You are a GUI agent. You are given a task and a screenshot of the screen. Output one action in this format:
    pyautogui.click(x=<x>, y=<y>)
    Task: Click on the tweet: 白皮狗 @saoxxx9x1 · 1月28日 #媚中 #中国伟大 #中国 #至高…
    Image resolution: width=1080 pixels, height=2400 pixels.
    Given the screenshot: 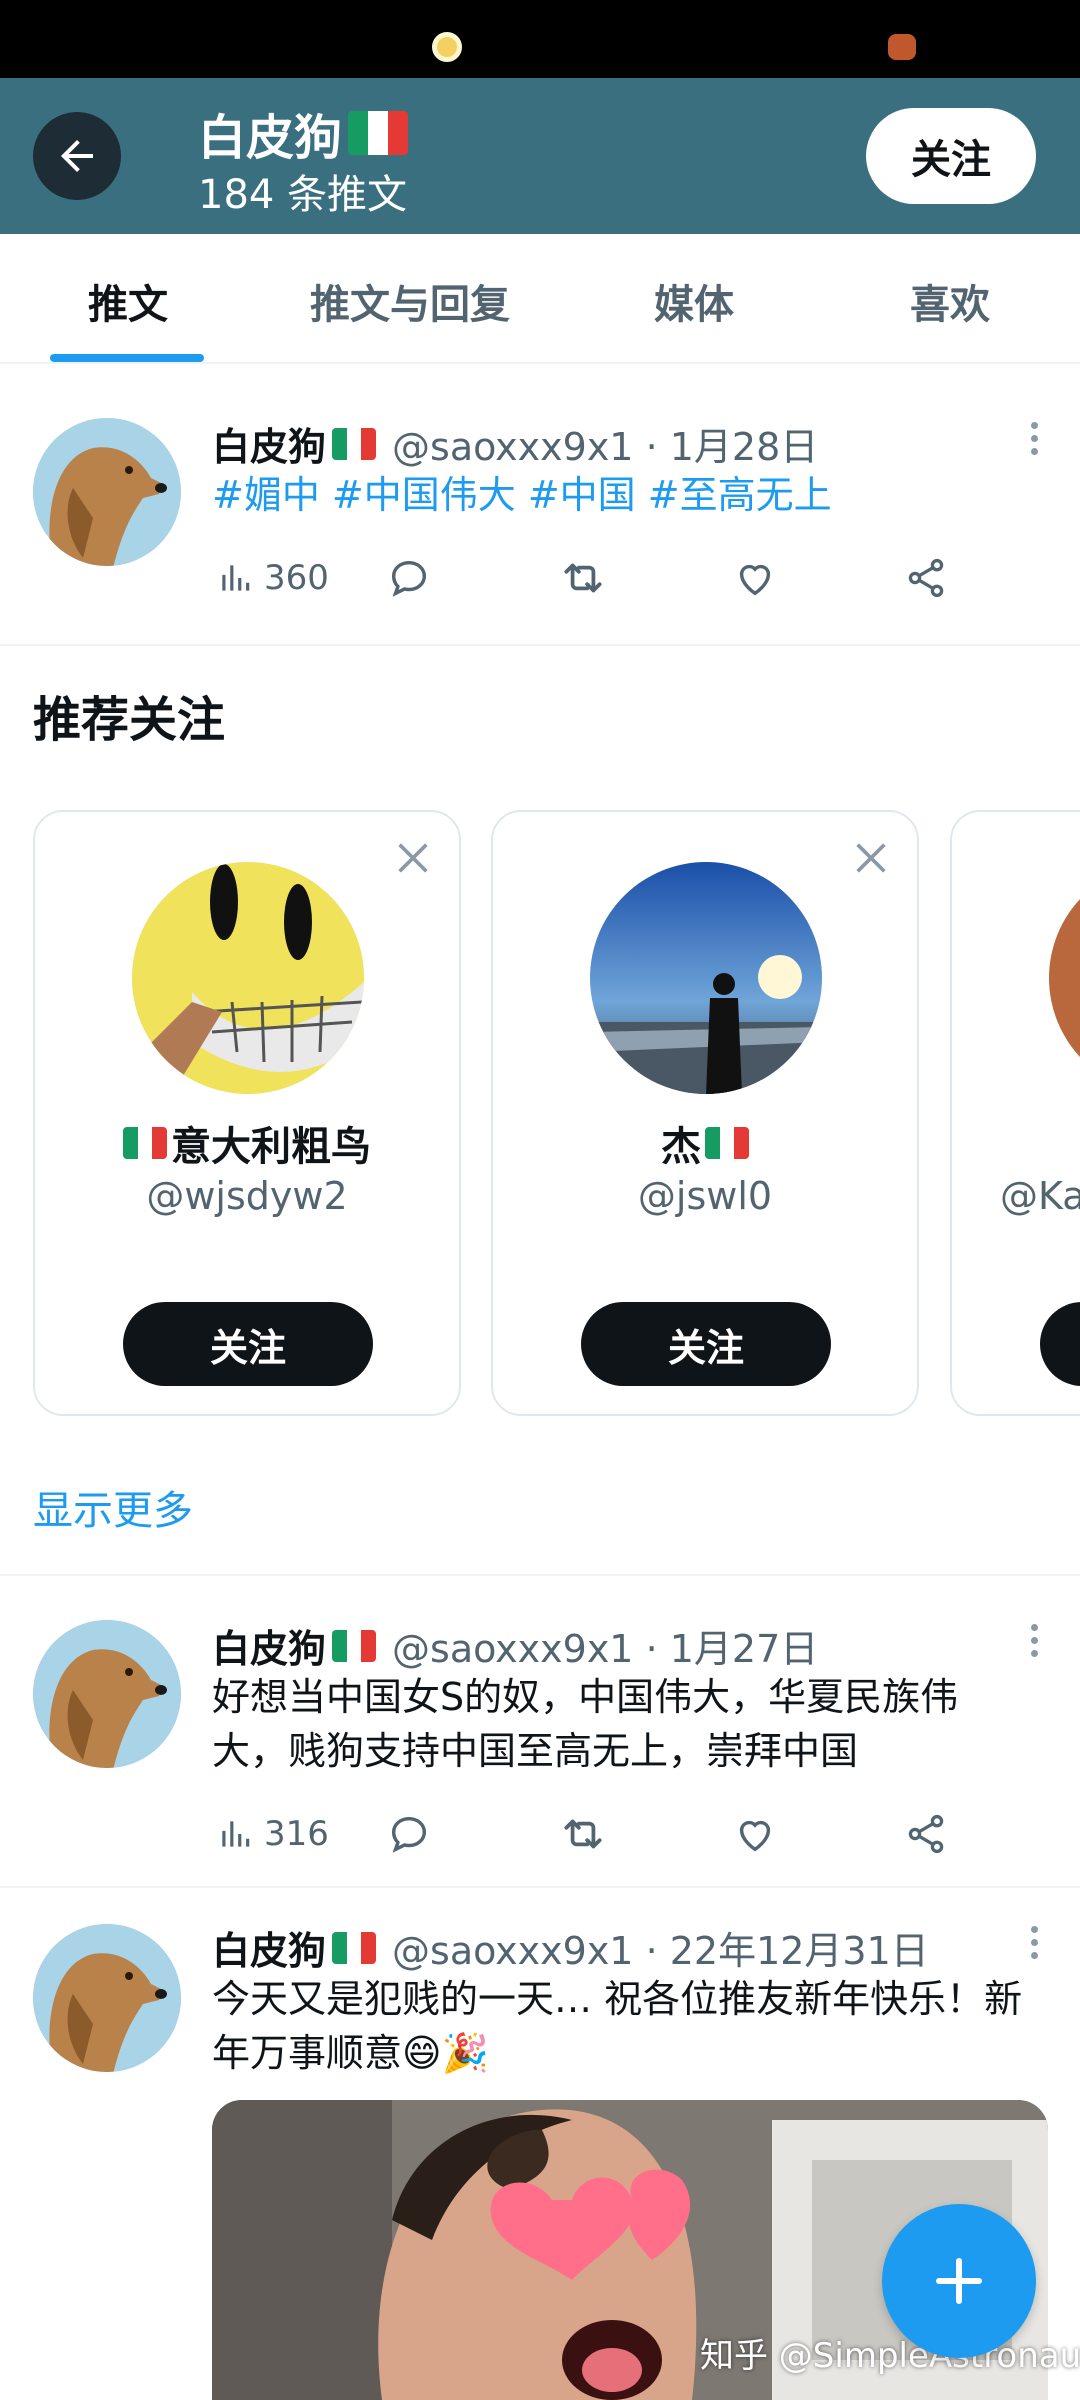 What is the action you would take?
    pyautogui.click(x=540, y=506)
    